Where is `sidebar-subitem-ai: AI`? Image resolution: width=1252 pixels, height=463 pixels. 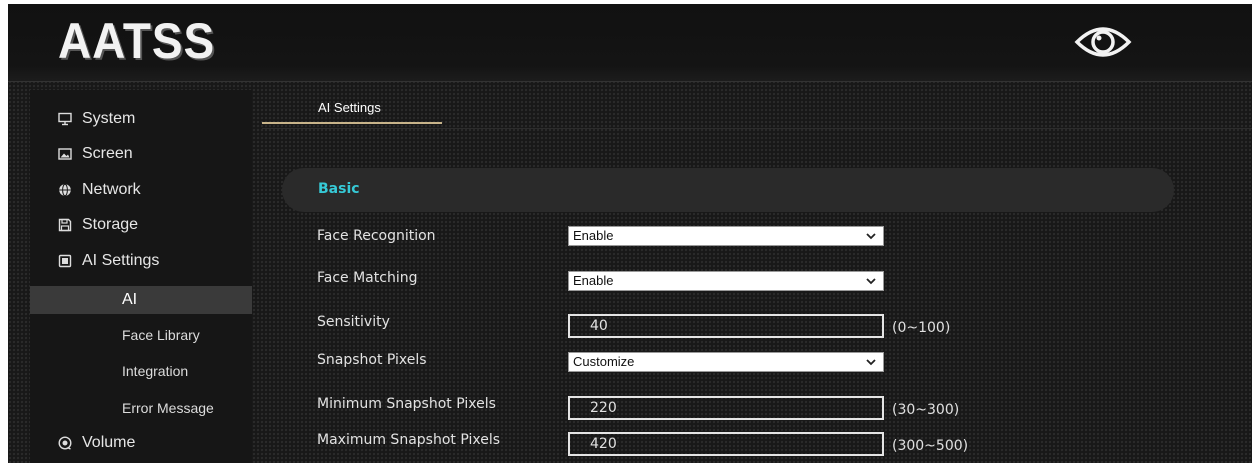
sidebar-subitem-ai: AI is located at coordinates (141, 300).